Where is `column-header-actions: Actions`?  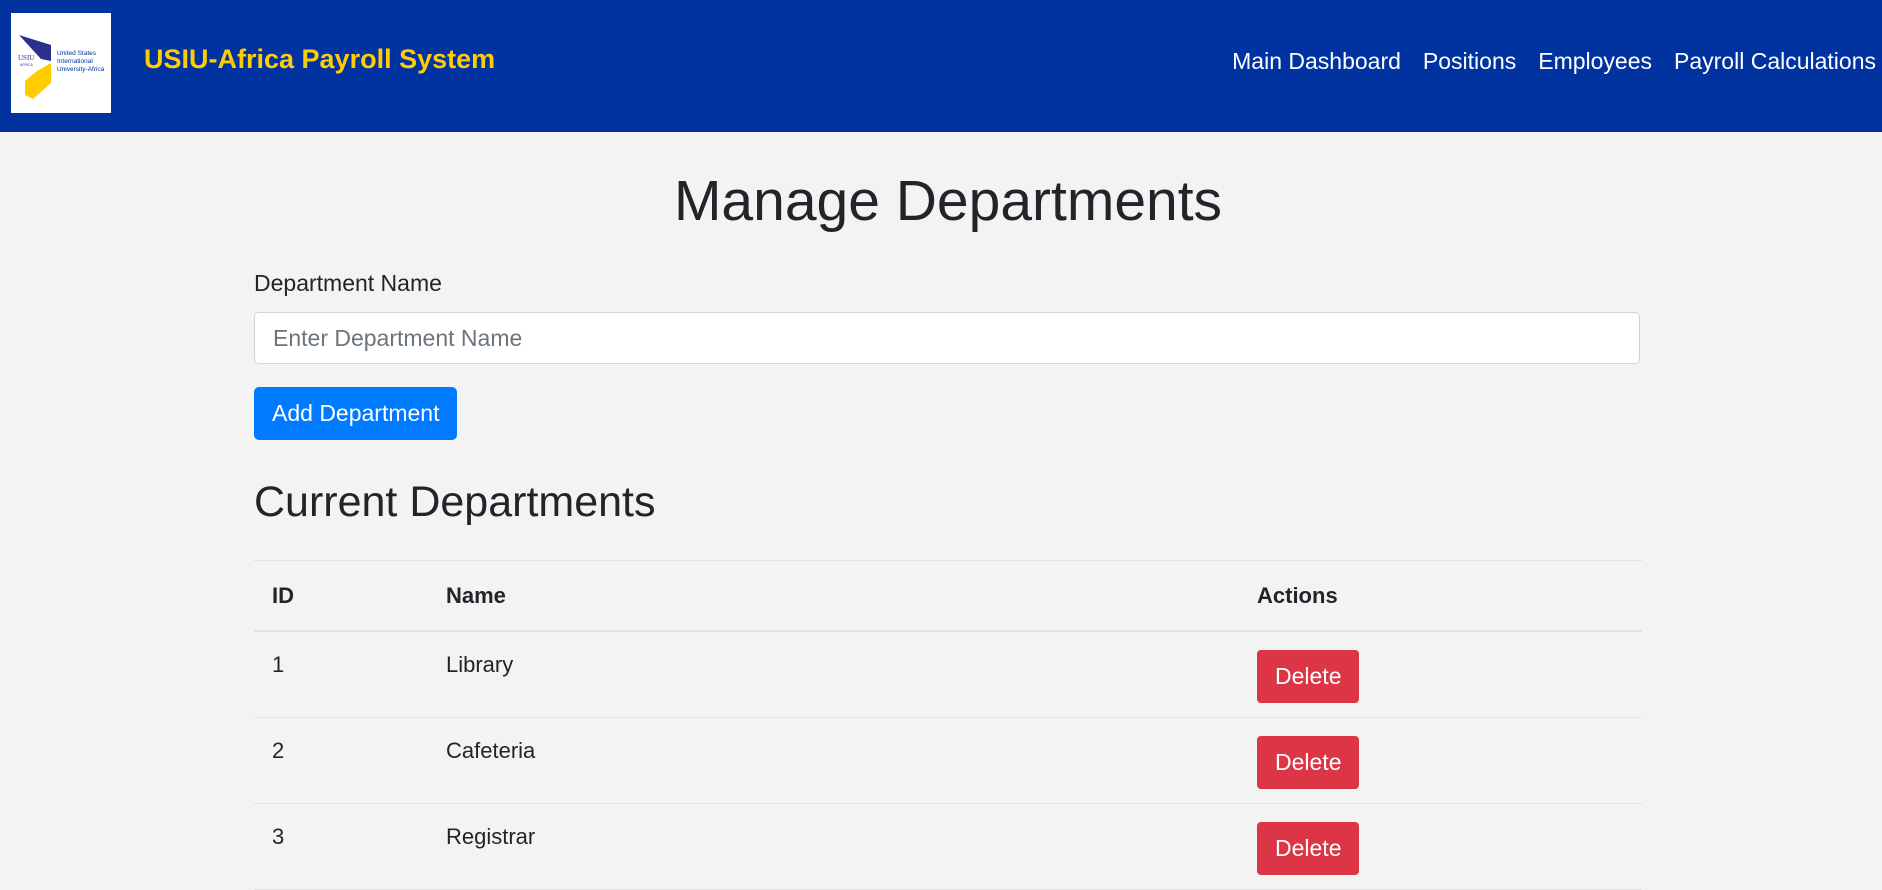
column-header-actions: Actions is located at coordinates (1440, 596).